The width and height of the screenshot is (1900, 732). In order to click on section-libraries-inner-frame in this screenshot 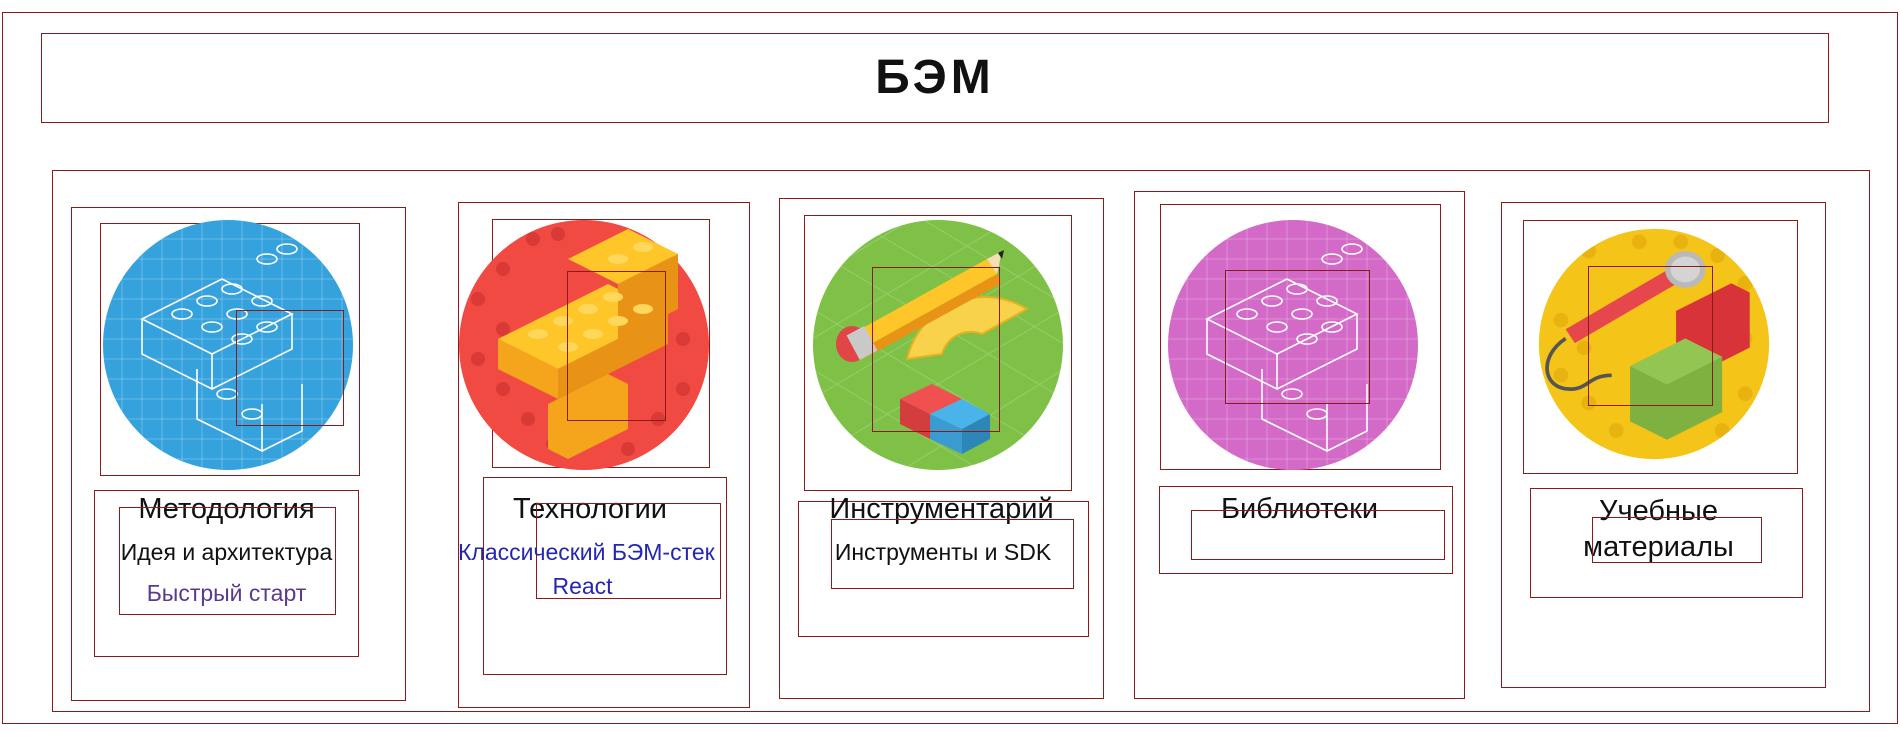, I will do `click(1297, 337)`.